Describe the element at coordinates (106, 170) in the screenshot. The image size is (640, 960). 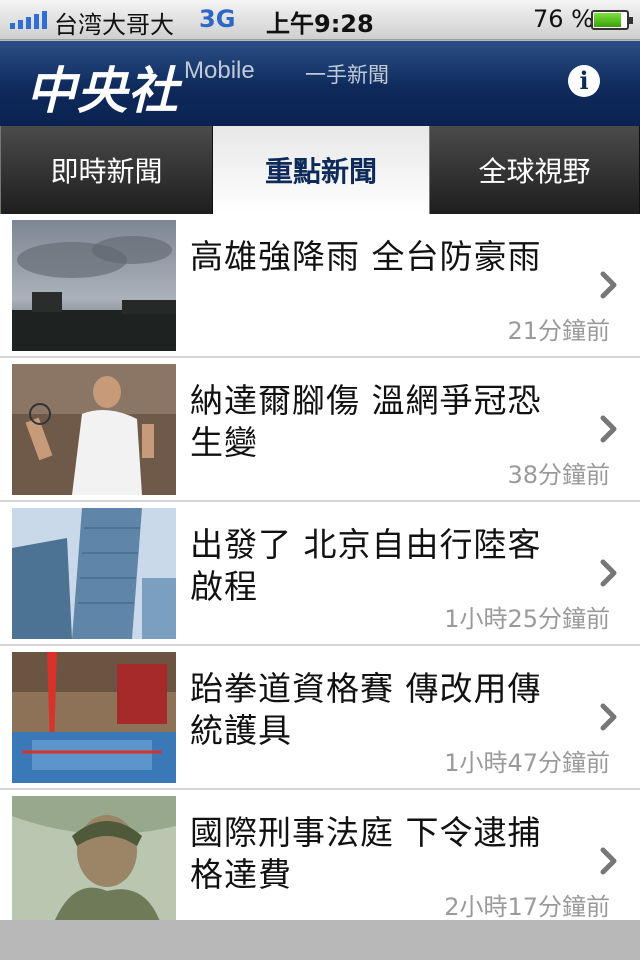
I see `tab-realtime-news: 即時新聞` at that location.